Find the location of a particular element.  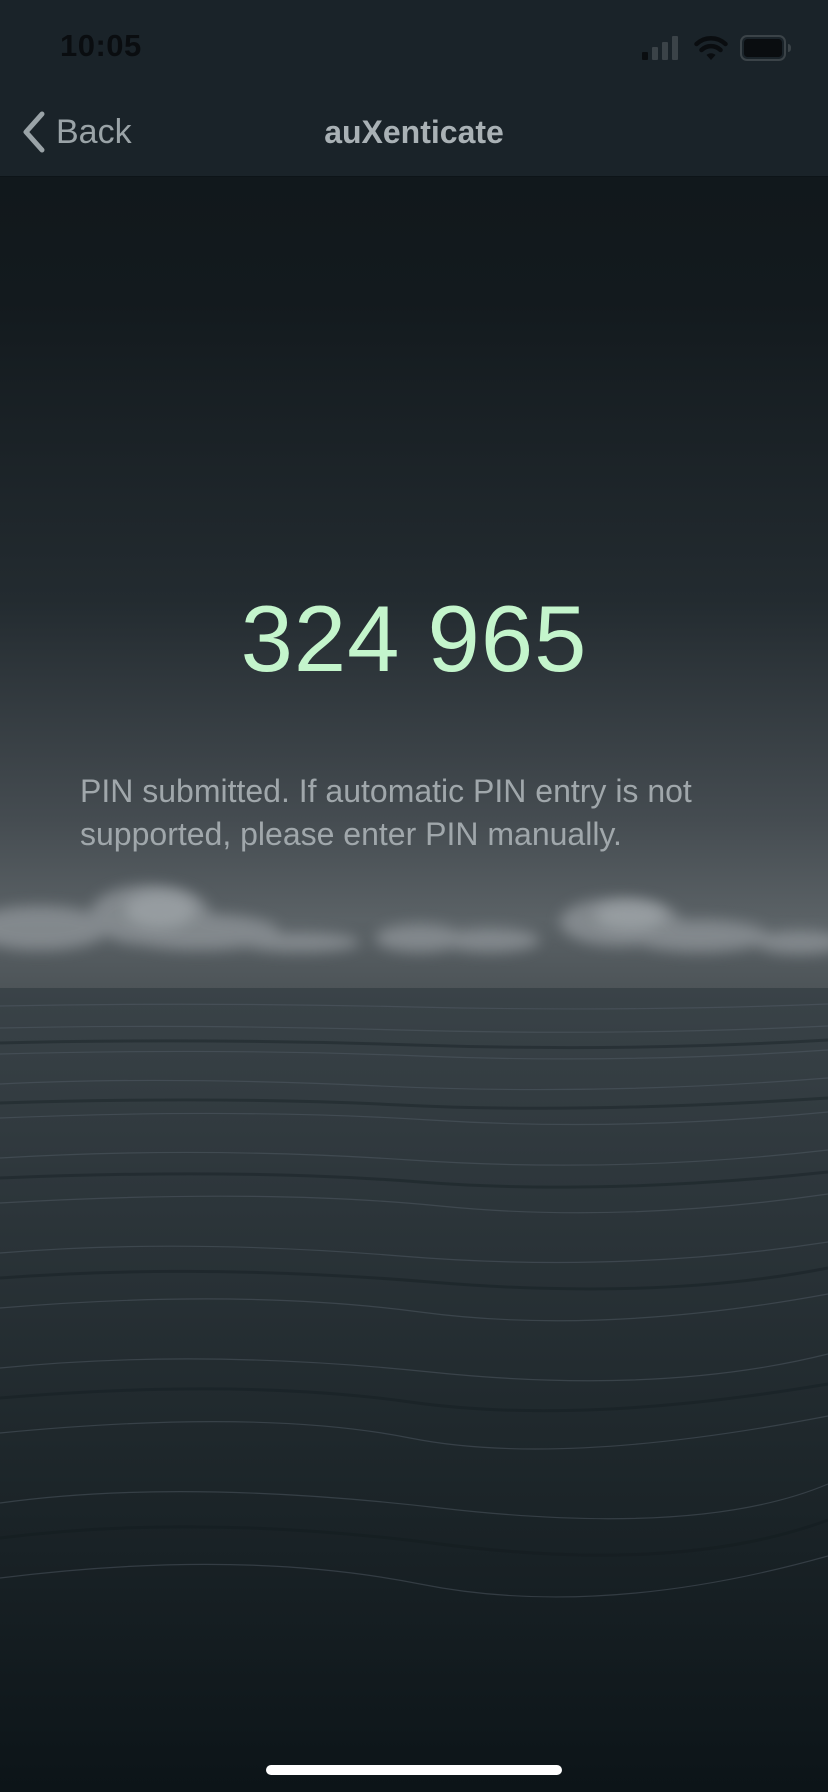

clouds-background is located at coordinates (414, 919).